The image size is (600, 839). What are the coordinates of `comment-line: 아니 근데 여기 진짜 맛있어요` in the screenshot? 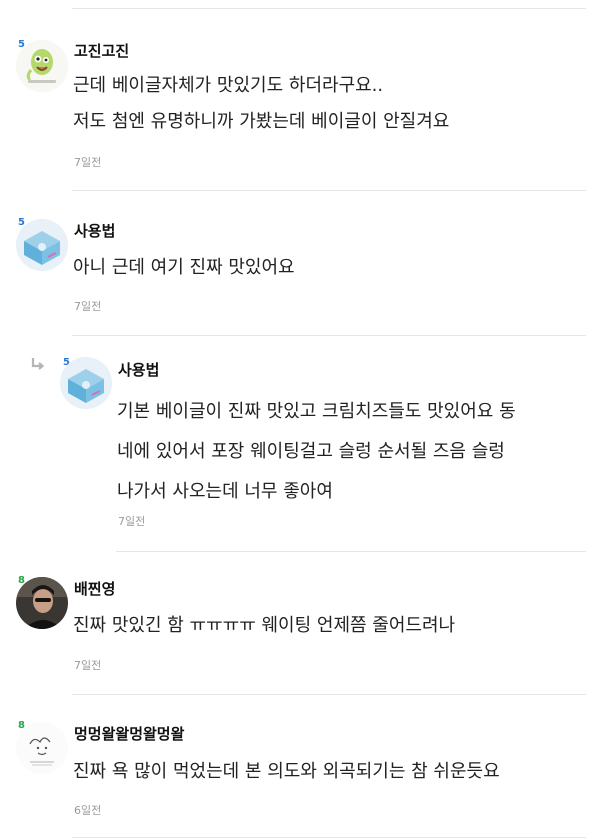 It's located at (184, 267).